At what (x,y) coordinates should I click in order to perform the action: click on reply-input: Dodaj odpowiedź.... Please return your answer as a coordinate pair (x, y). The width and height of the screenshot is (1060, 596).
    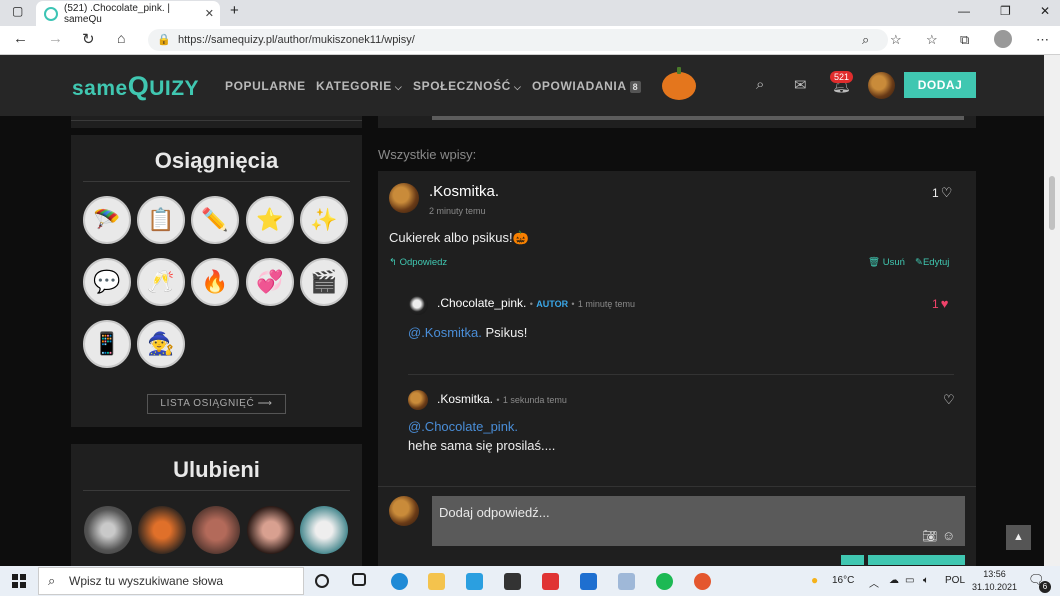
    Looking at the image, I should click on (698, 521).